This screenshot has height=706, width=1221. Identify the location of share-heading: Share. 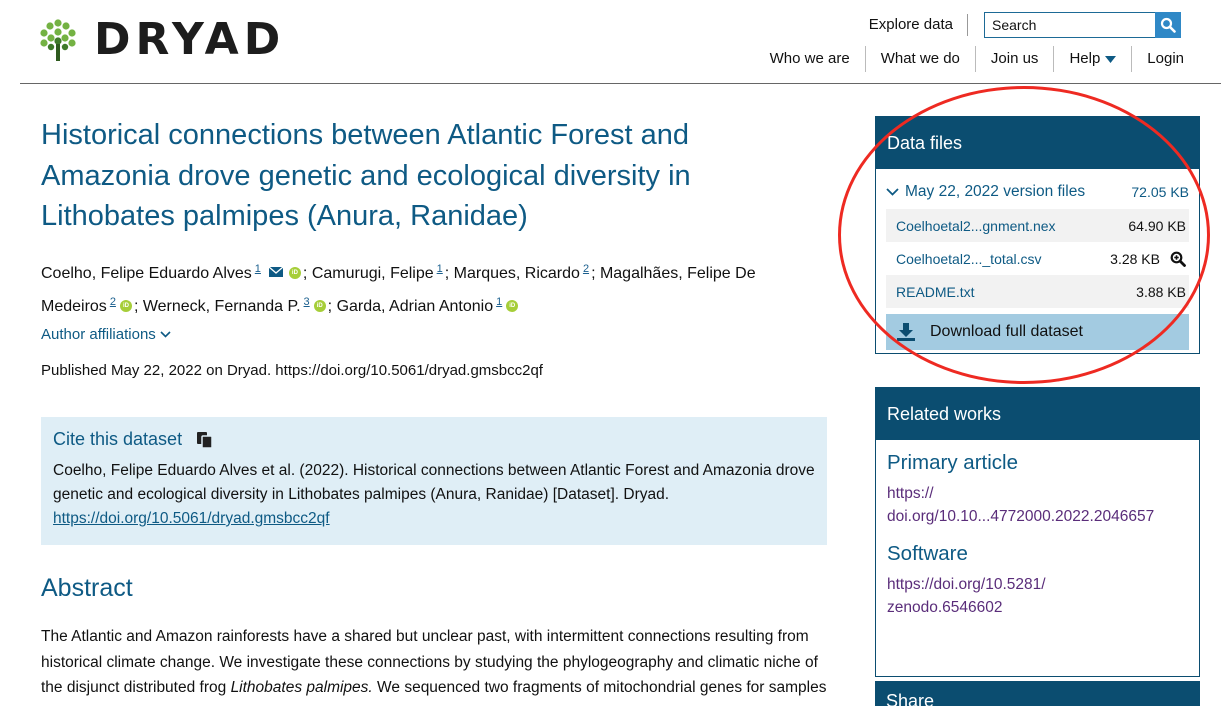
(1037, 693).